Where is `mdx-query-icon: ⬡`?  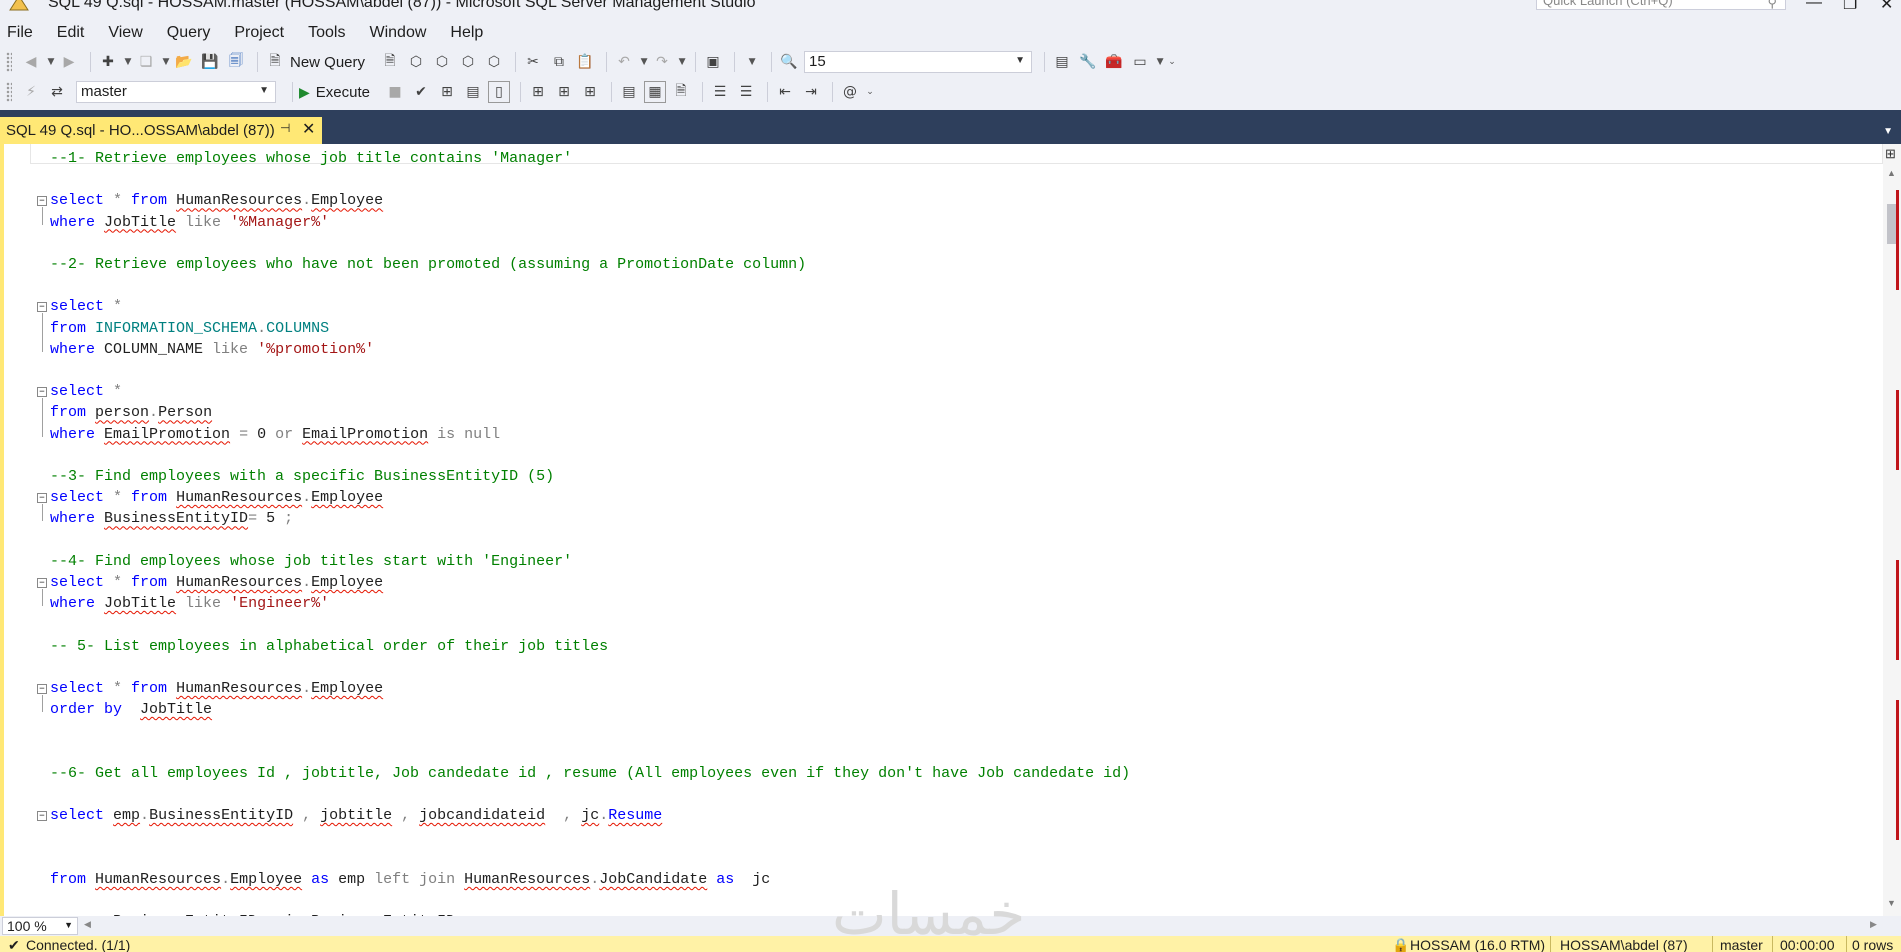 mdx-query-icon: ⬡ is located at coordinates (416, 62).